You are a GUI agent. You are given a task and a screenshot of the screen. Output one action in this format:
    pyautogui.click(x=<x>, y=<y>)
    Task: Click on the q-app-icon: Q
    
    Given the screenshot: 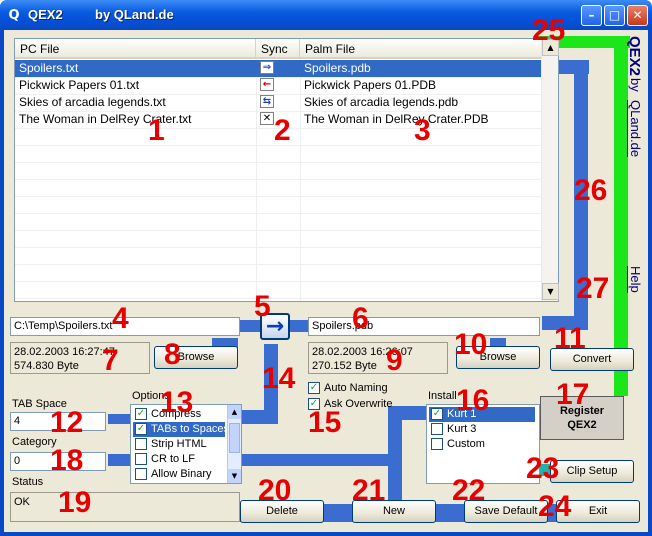 What is the action you would take?
    pyautogui.click(x=14, y=16)
    